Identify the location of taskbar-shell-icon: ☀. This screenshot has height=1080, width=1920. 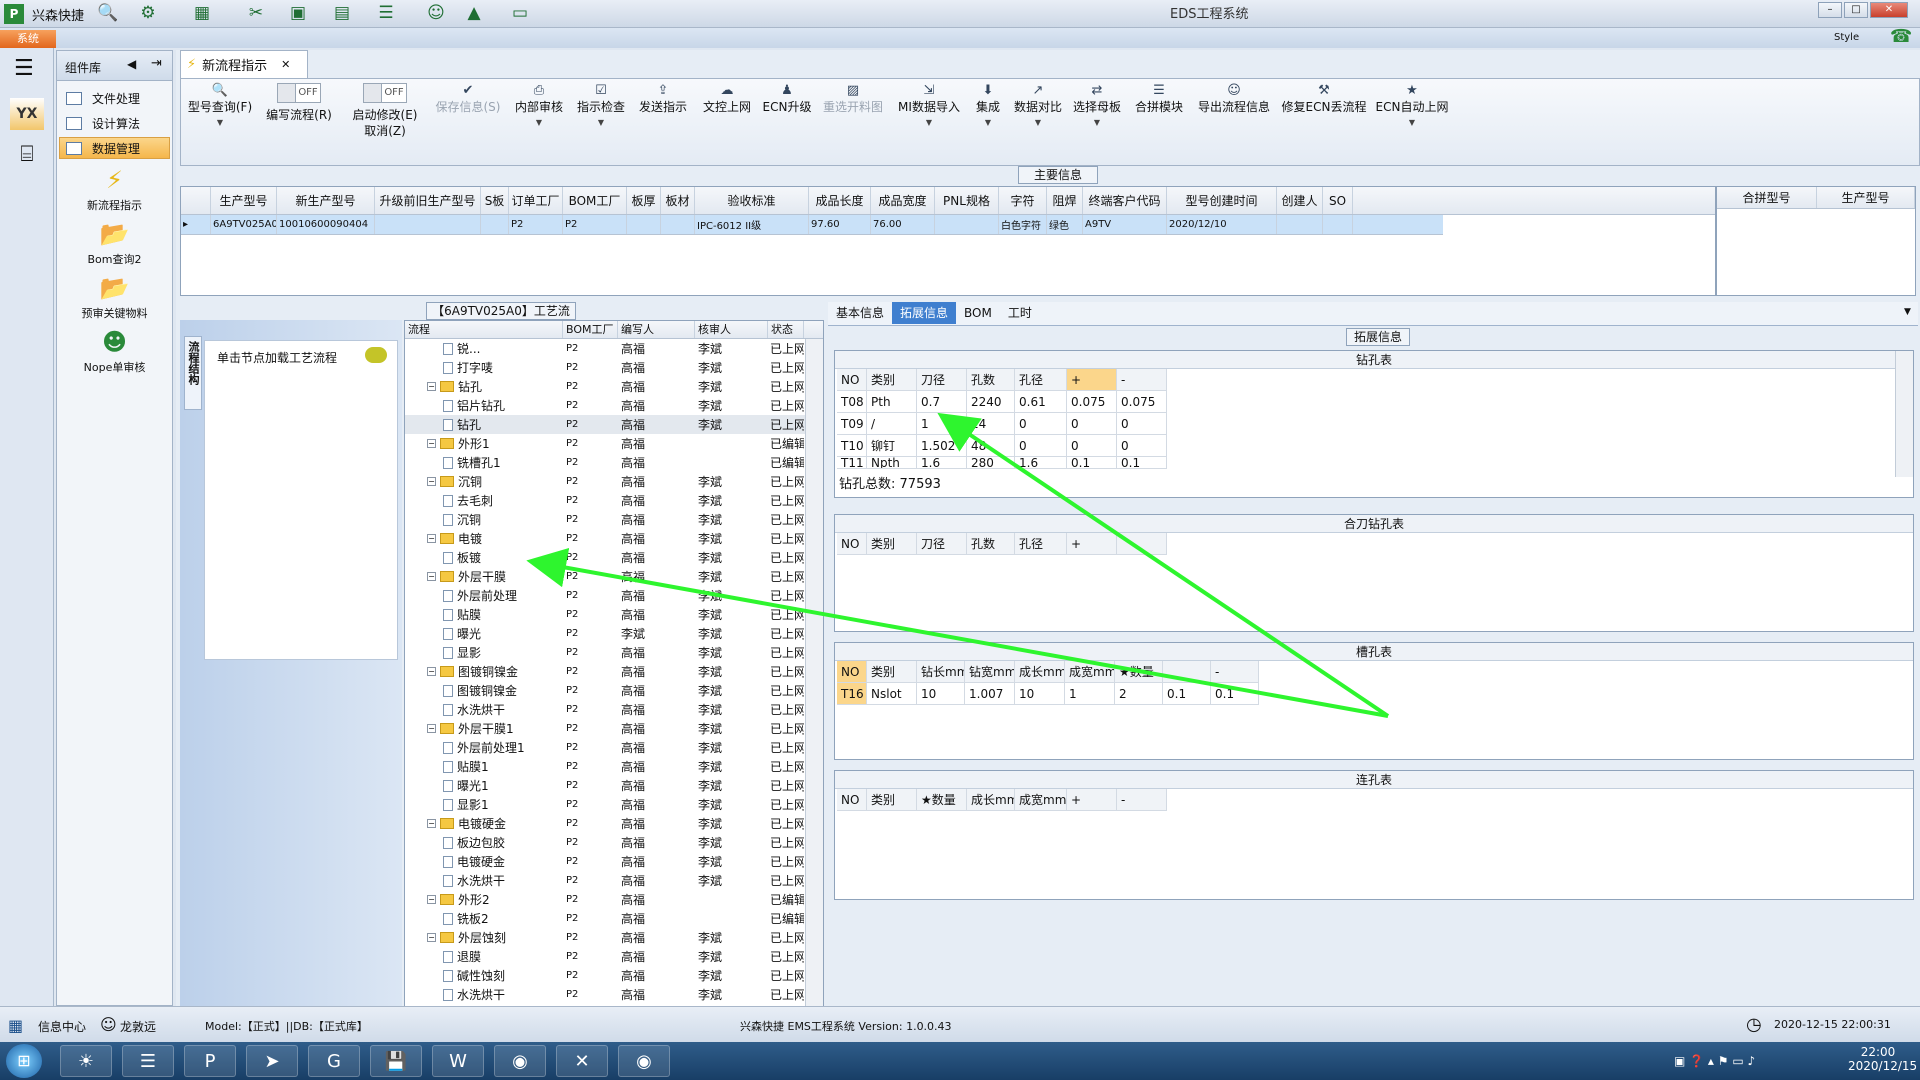
(86, 1061).